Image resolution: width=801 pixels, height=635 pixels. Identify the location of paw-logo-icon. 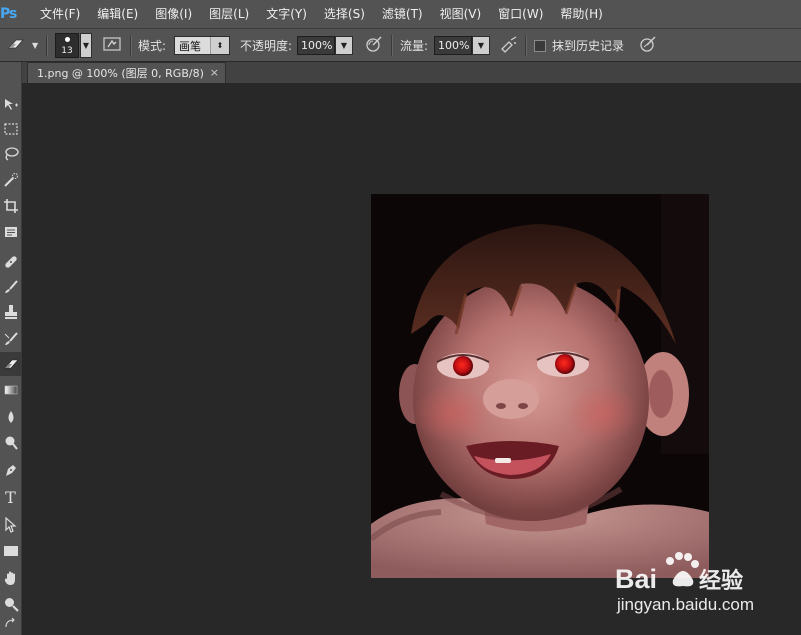
(682, 569).